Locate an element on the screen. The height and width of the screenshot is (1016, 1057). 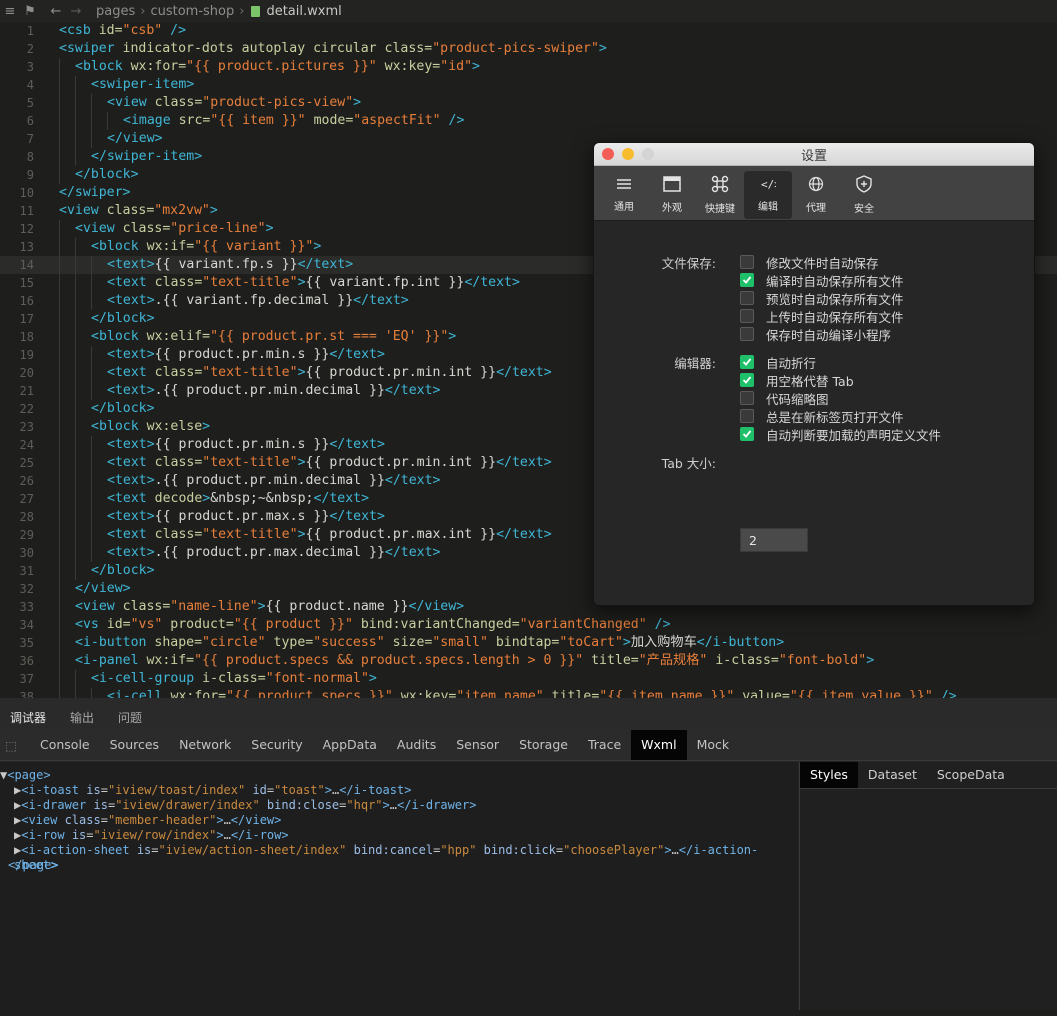
checkbox-option: 自动判断要加载的声明定义文件 is located at coordinates (840, 434).